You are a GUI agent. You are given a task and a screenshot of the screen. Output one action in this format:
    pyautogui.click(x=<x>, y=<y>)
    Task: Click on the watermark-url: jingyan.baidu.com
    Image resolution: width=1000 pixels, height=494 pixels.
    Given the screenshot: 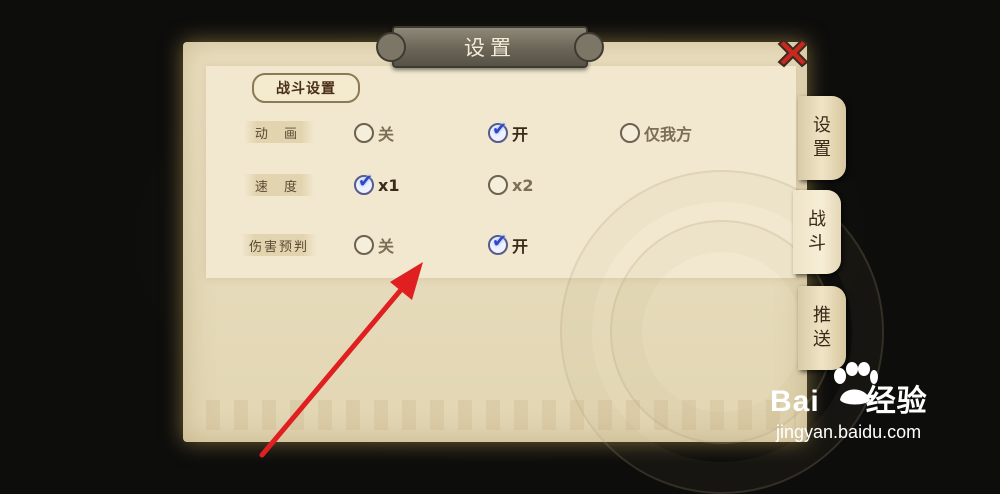 What is the action you would take?
    pyautogui.click(x=849, y=432)
    